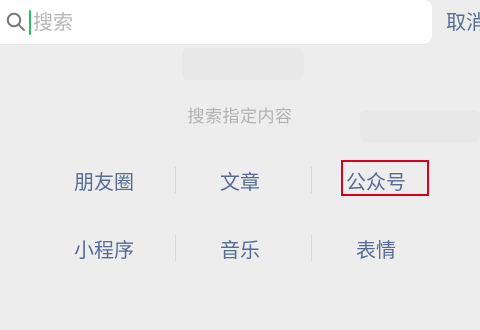 This screenshot has height=330, width=480. Describe the element at coordinates (240, 117) in the screenshot. I see `section-title: 搜索指定内容` at that location.